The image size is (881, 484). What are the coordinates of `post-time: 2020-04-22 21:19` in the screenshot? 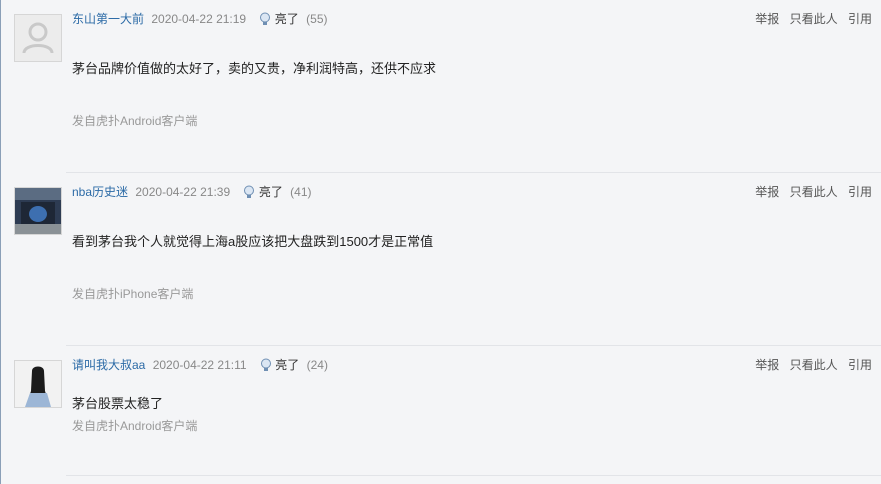 It's located at (199, 19).